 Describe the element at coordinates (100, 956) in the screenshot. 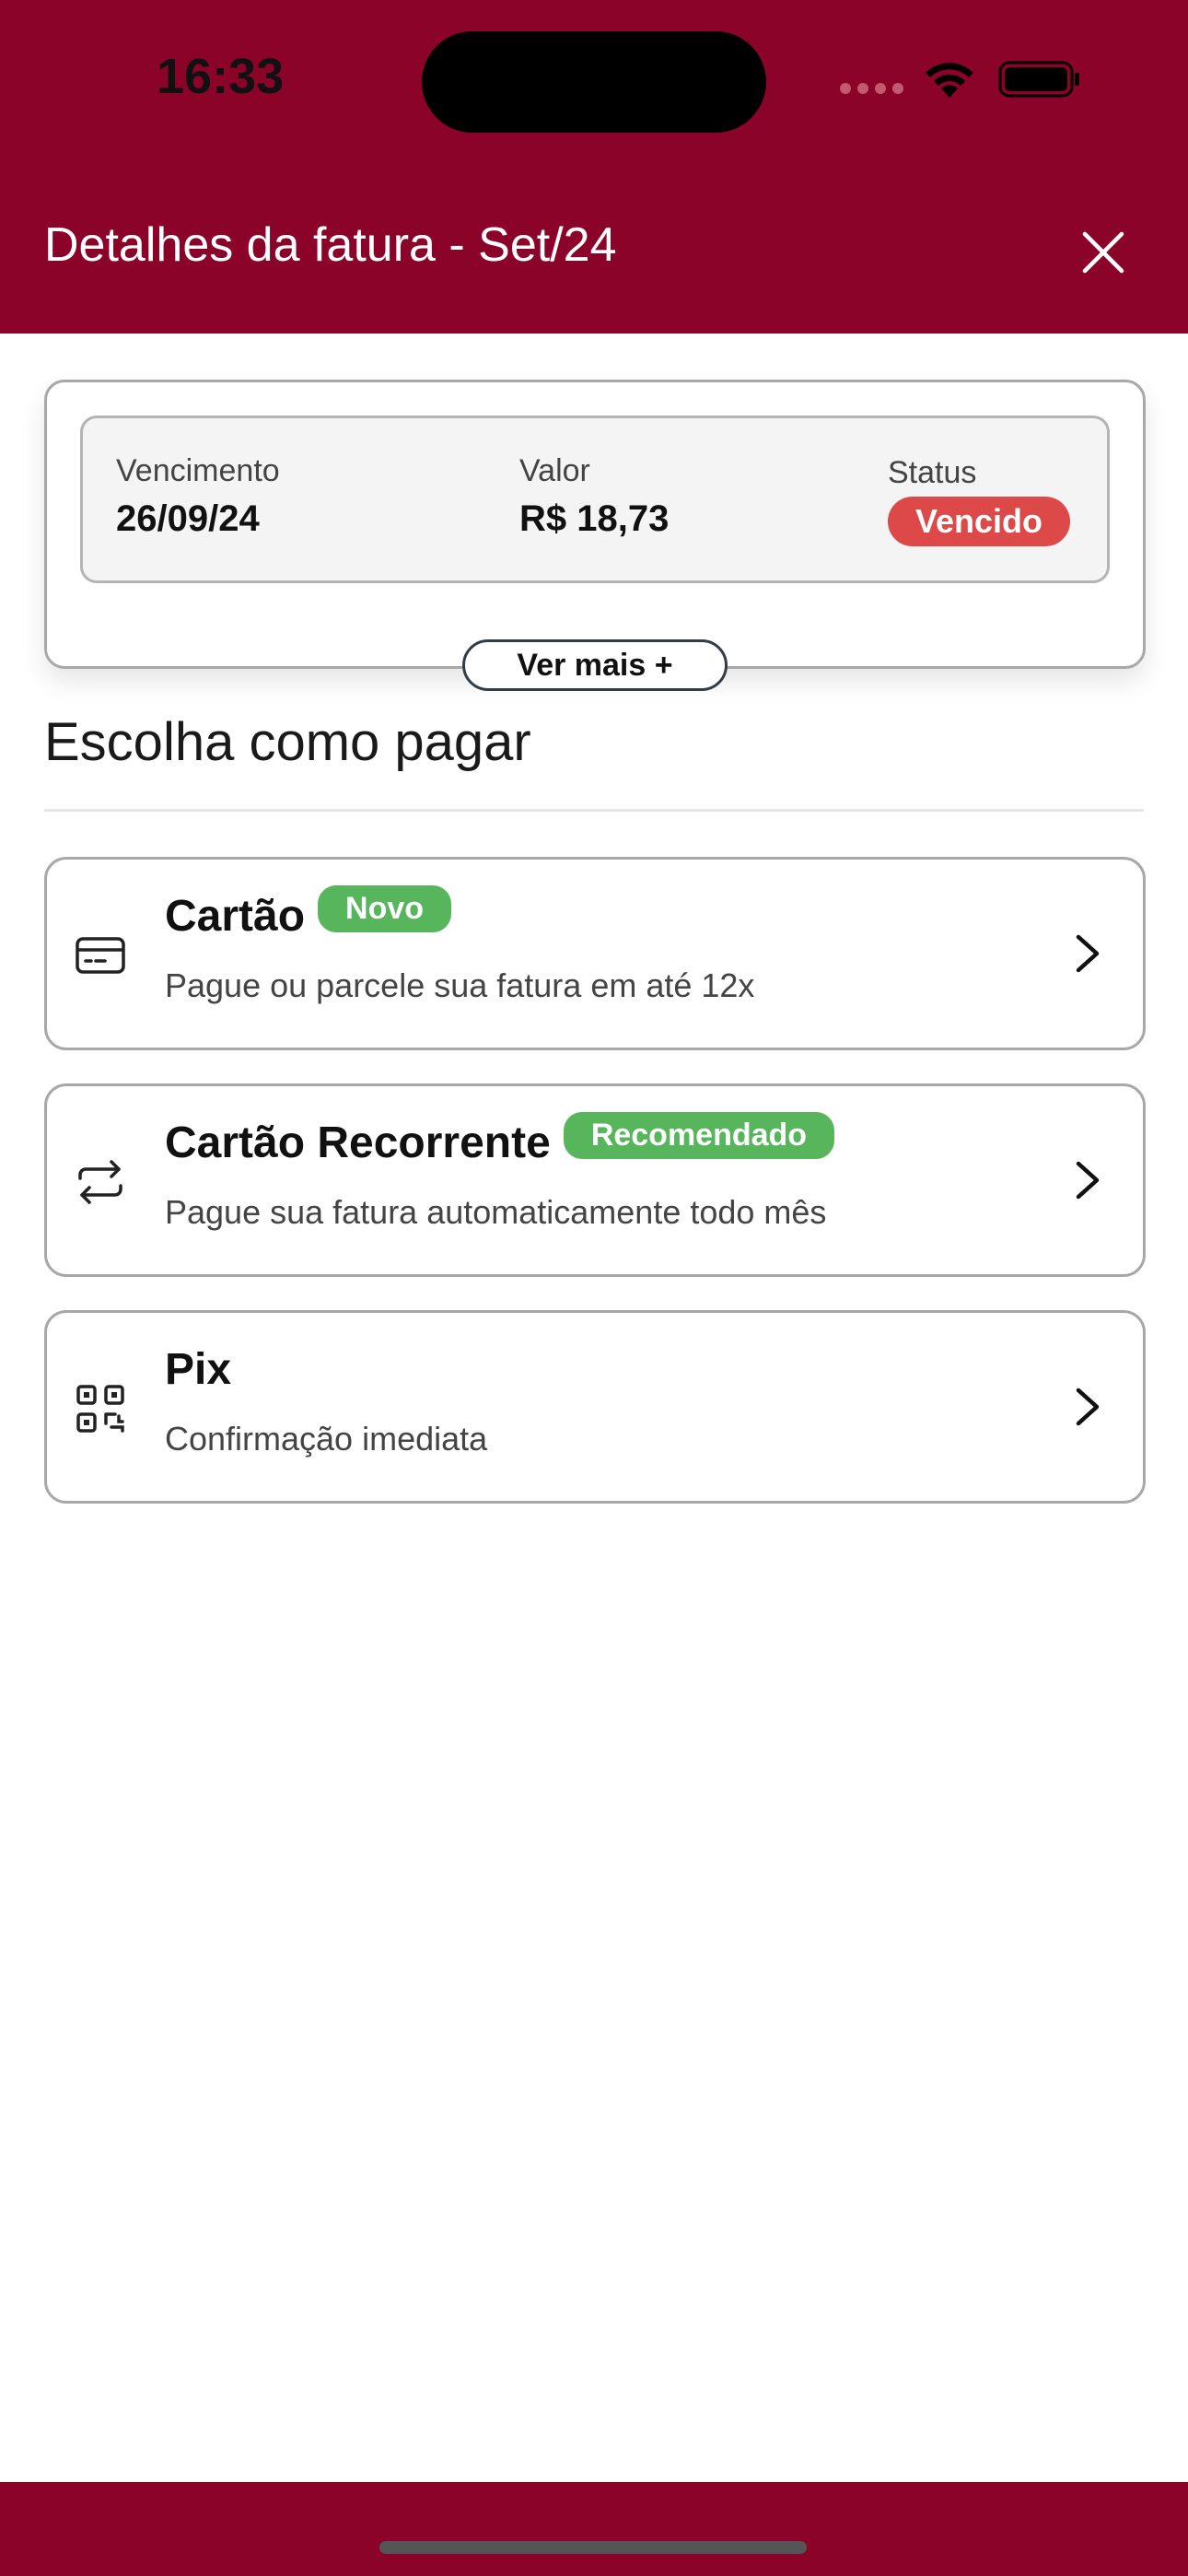

I see `credit-card-icon` at that location.